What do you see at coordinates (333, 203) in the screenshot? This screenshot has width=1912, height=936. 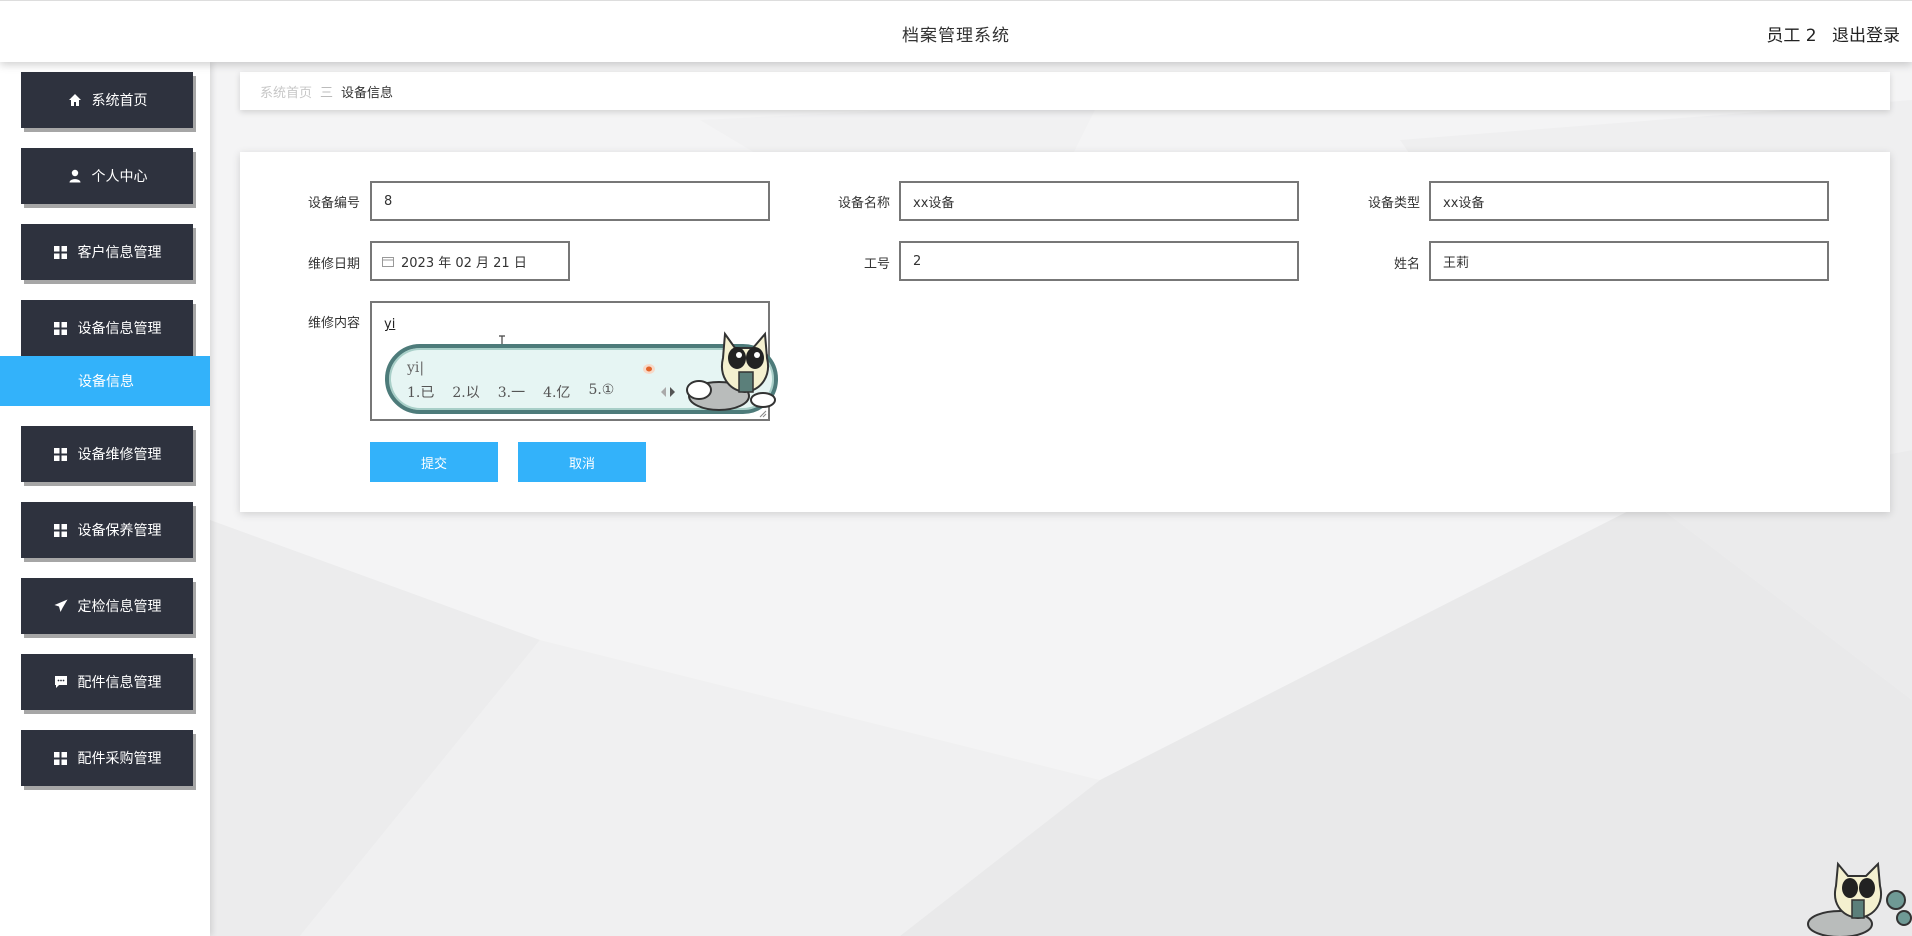 I see `device-no-label: 设备编号` at bounding box center [333, 203].